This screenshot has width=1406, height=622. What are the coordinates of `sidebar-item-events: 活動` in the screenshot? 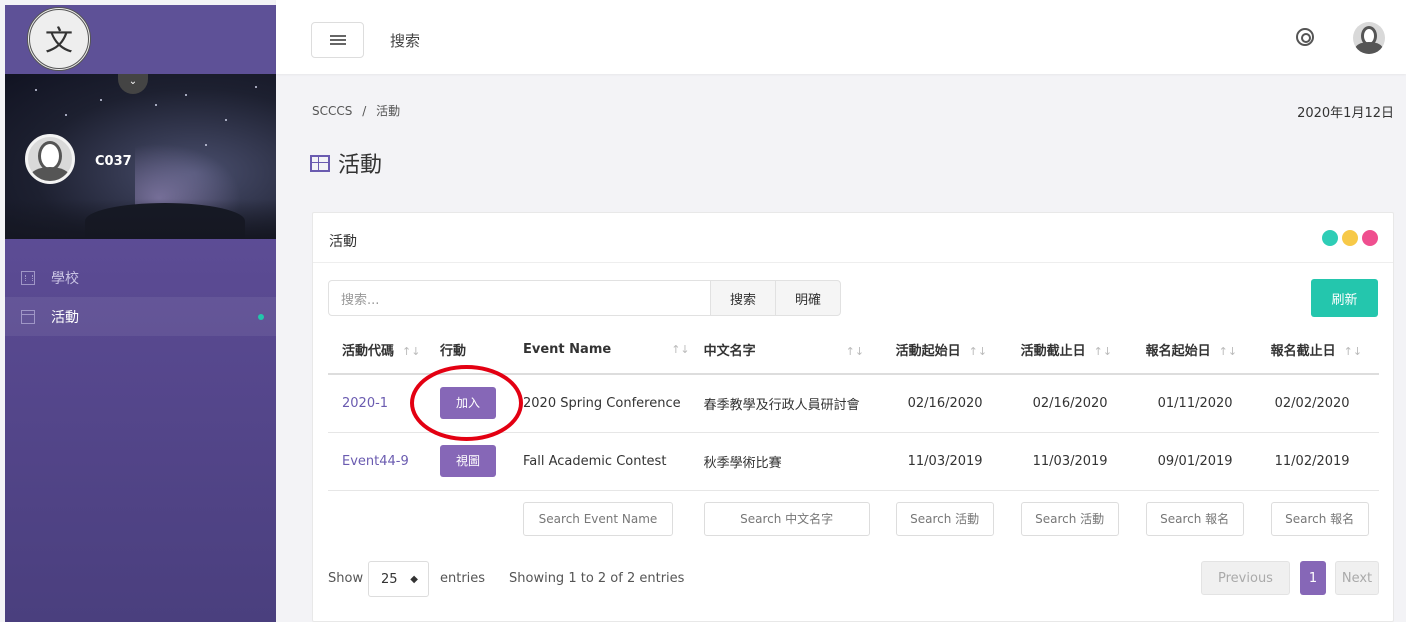 It's located at (140, 316).